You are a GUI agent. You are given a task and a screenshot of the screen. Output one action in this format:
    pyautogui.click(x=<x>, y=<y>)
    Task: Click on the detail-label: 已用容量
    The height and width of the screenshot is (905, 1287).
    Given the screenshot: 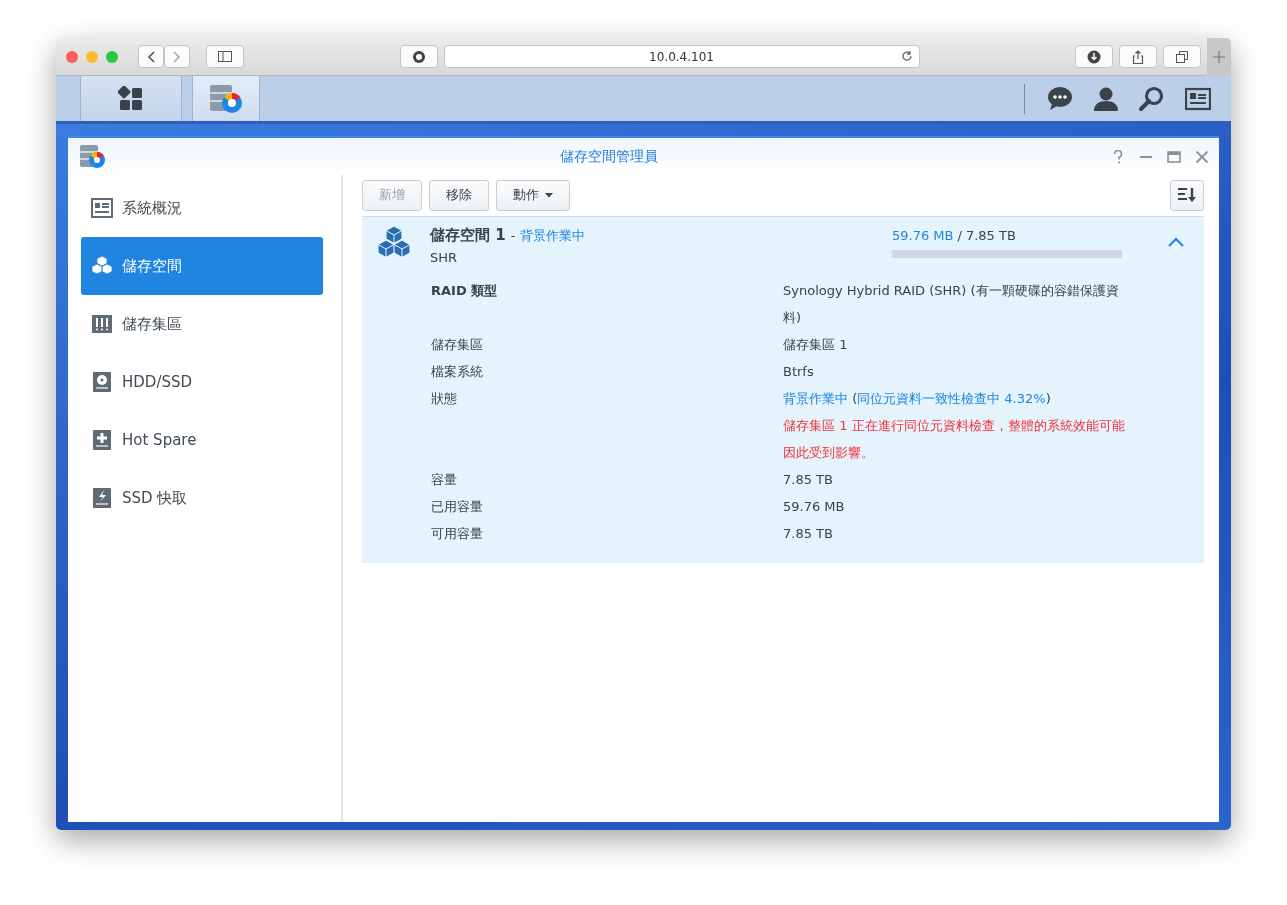 What is the action you would take?
    pyautogui.click(x=457, y=507)
    